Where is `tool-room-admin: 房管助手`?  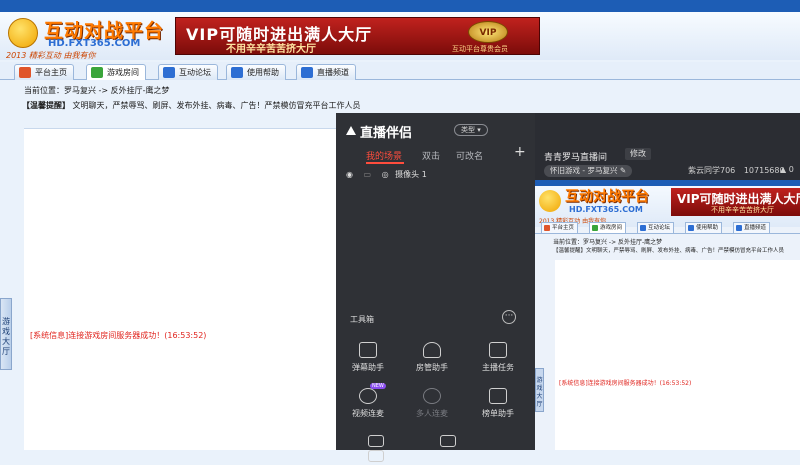 tool-room-admin: 房管助手 is located at coordinates (432, 362).